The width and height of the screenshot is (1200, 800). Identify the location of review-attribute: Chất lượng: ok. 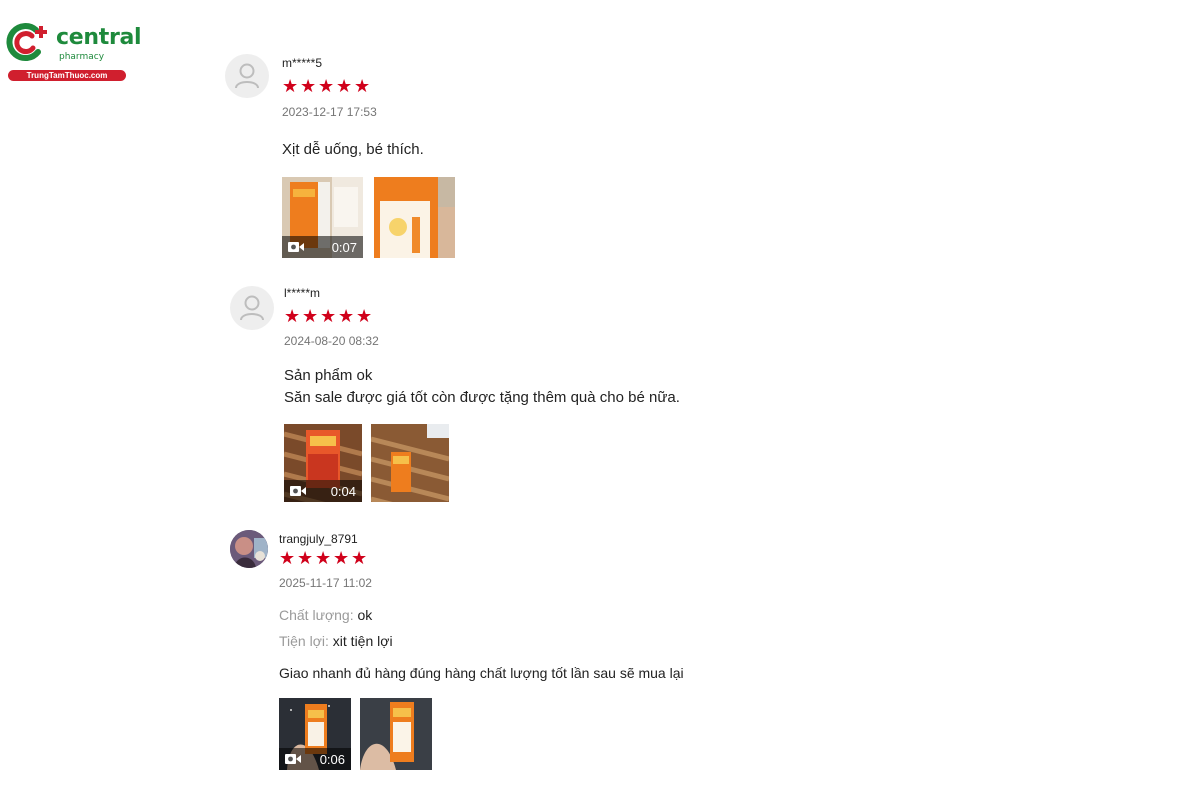
(325, 615).